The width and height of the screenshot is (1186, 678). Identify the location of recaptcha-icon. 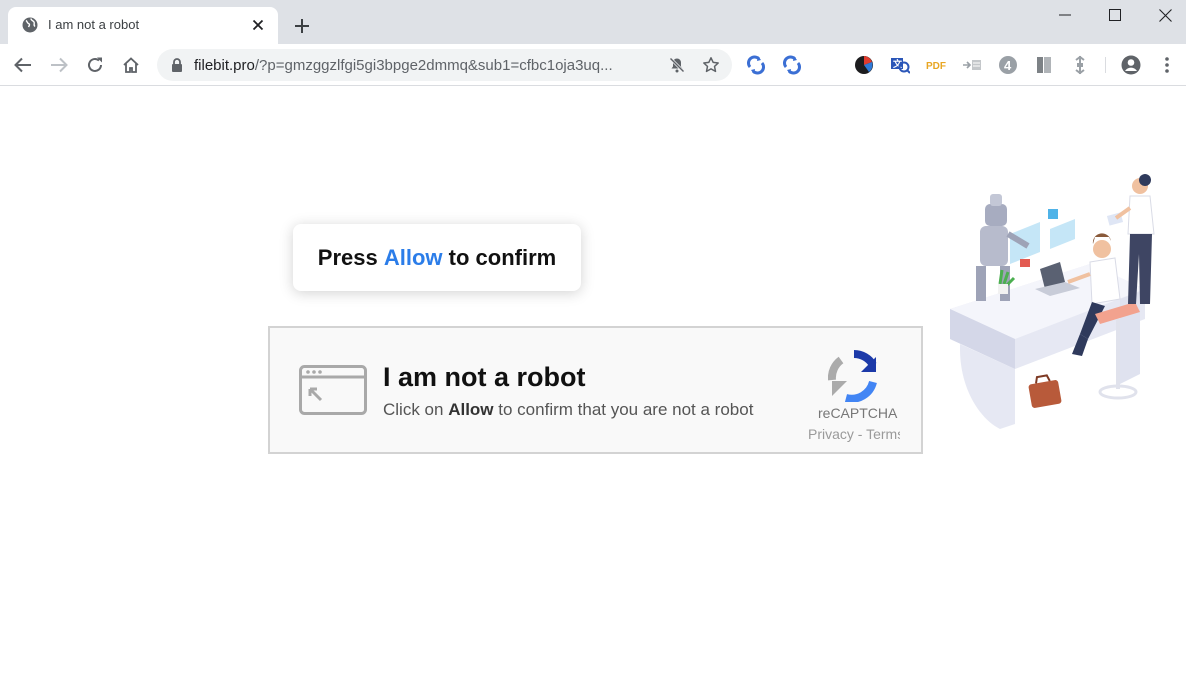
(853, 376).